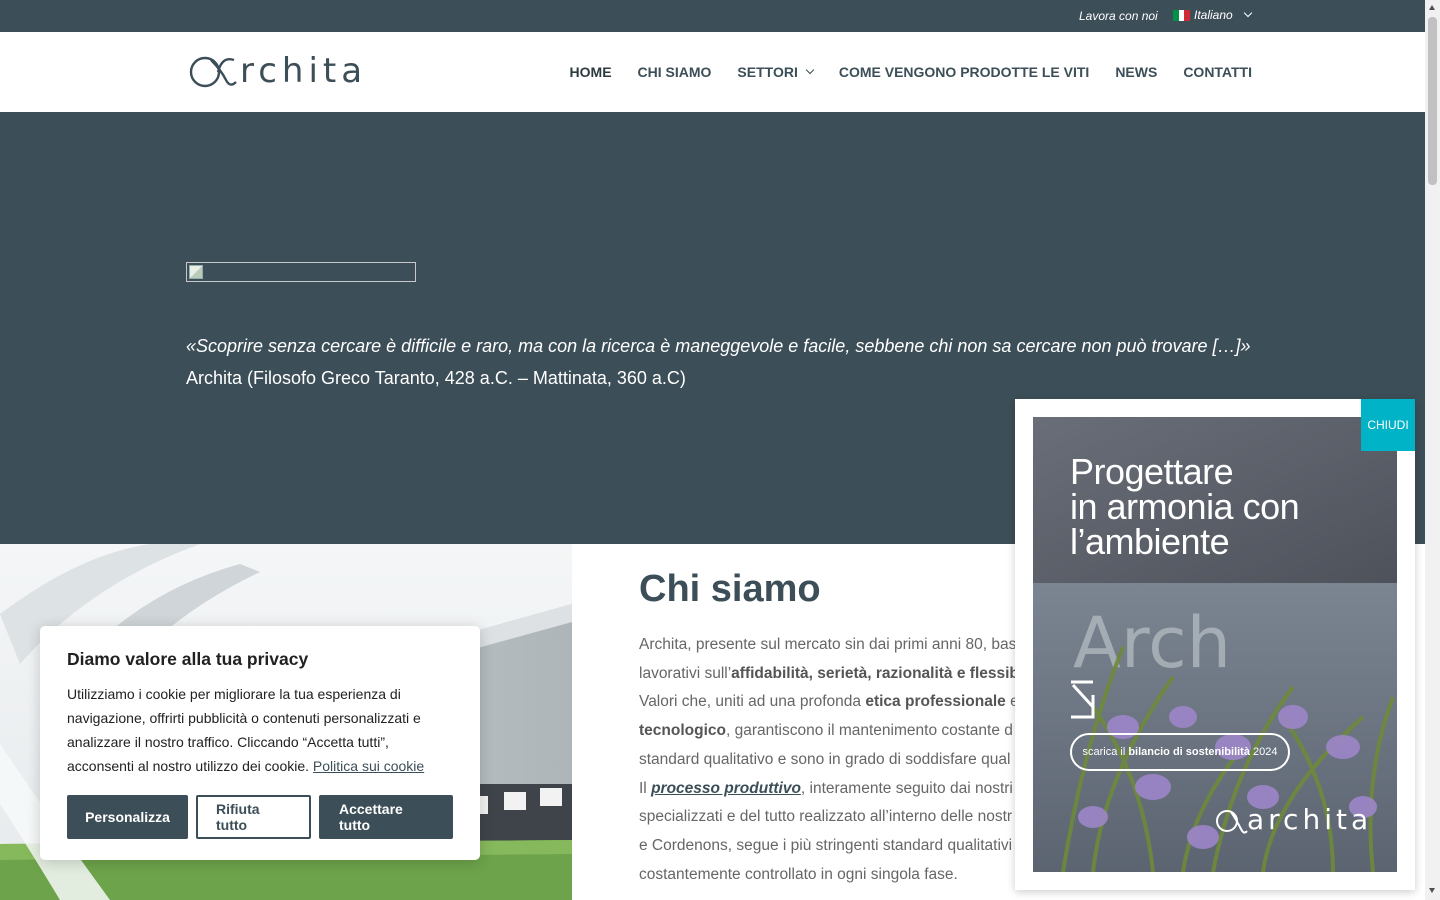 This screenshot has height=900, width=1440. What do you see at coordinates (645, 788) in the screenshot?
I see `text-line: Il` at bounding box center [645, 788].